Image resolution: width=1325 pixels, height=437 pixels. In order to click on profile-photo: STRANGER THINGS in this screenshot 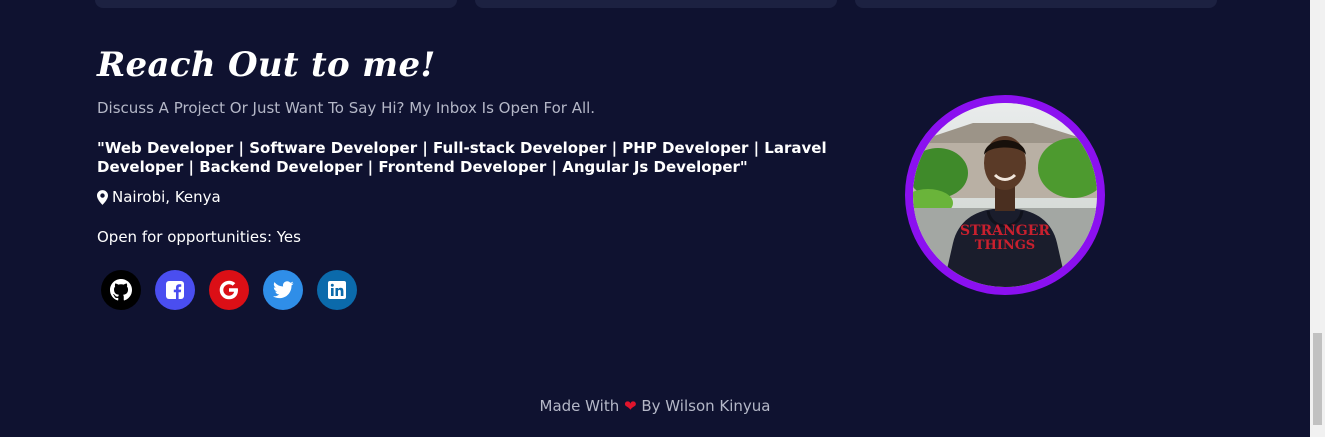, I will do `click(1005, 195)`.